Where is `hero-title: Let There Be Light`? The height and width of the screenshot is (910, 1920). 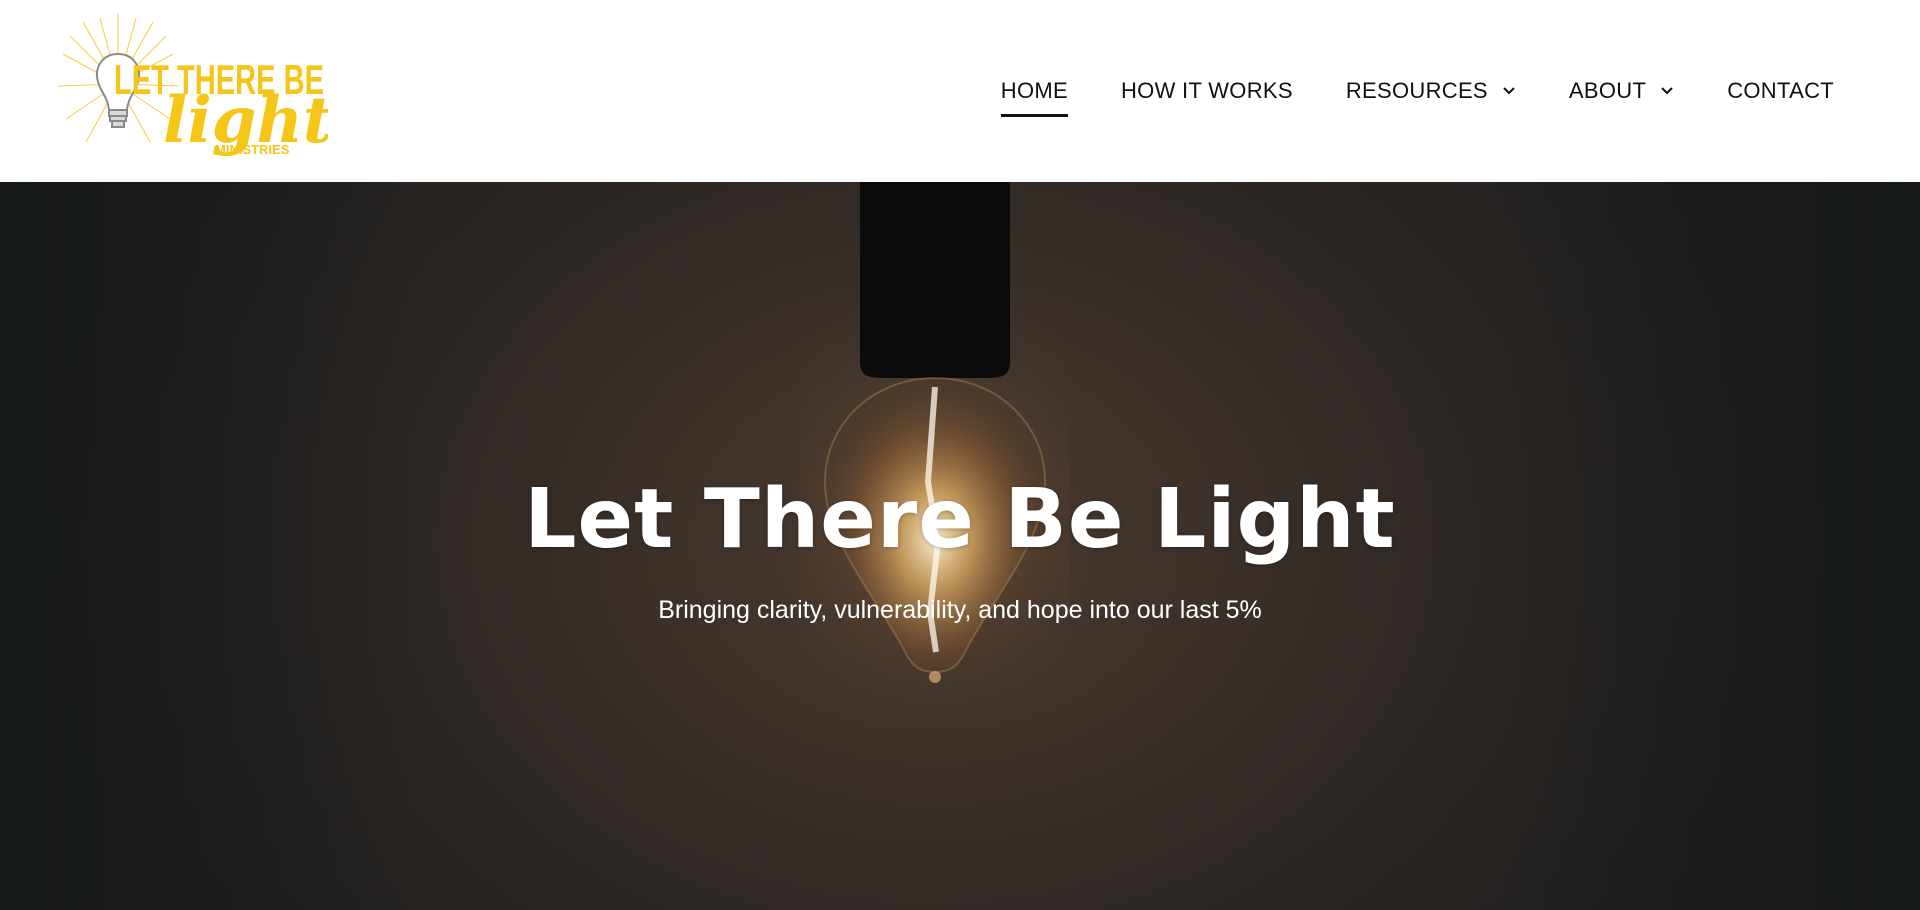 hero-title: Let There Be Light is located at coordinates (960, 519).